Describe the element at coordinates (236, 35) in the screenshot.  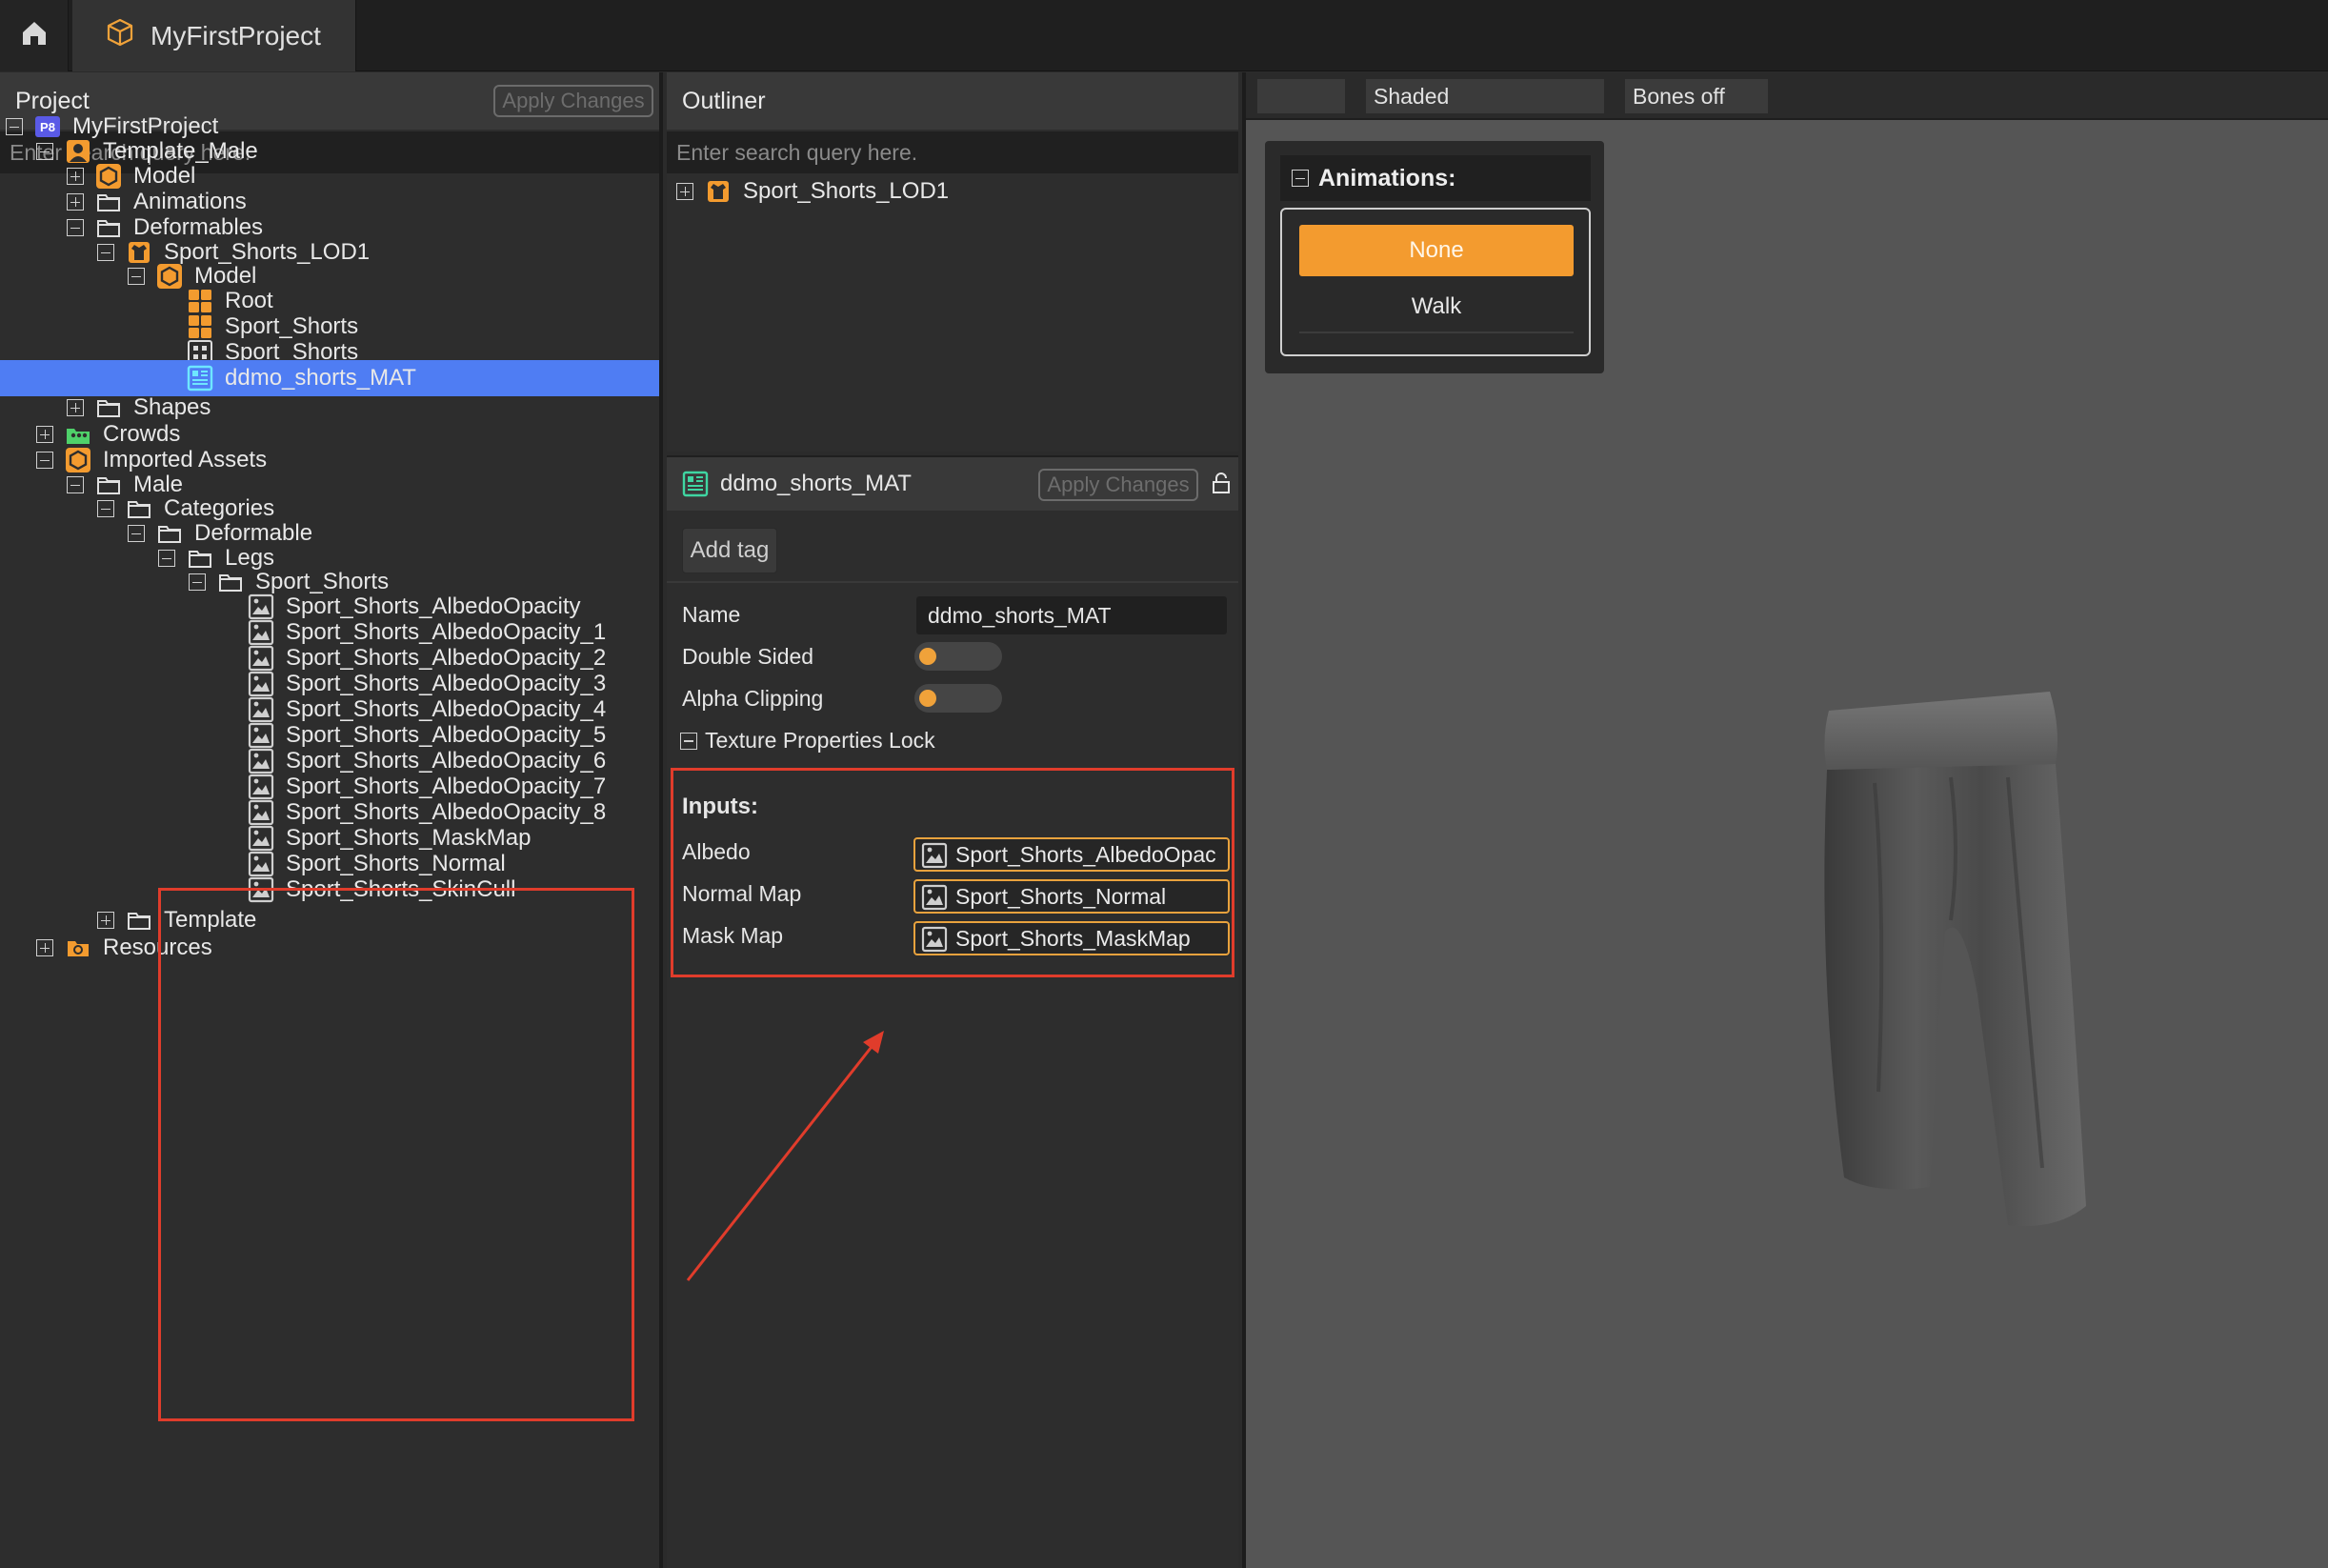
I see `project-tab-label: MyFirstProject` at that location.